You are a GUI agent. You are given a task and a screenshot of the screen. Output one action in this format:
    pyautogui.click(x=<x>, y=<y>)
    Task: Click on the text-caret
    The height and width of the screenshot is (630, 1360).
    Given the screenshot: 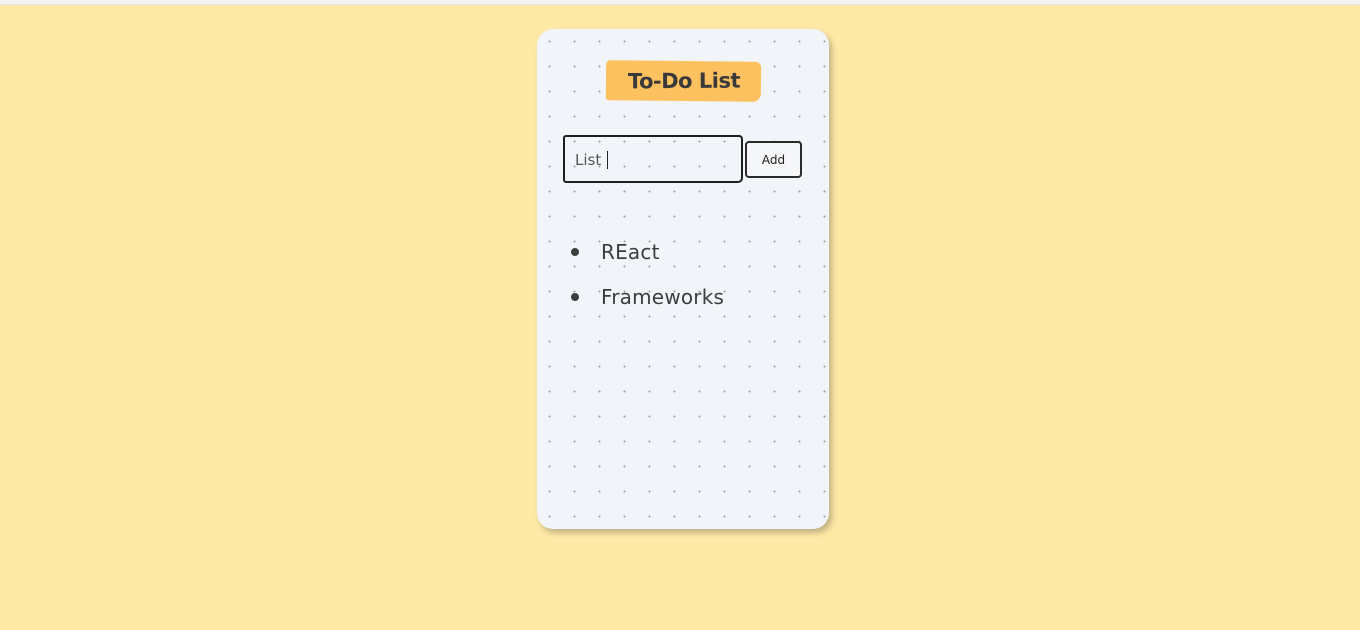 What is the action you would take?
    pyautogui.click(x=607, y=160)
    